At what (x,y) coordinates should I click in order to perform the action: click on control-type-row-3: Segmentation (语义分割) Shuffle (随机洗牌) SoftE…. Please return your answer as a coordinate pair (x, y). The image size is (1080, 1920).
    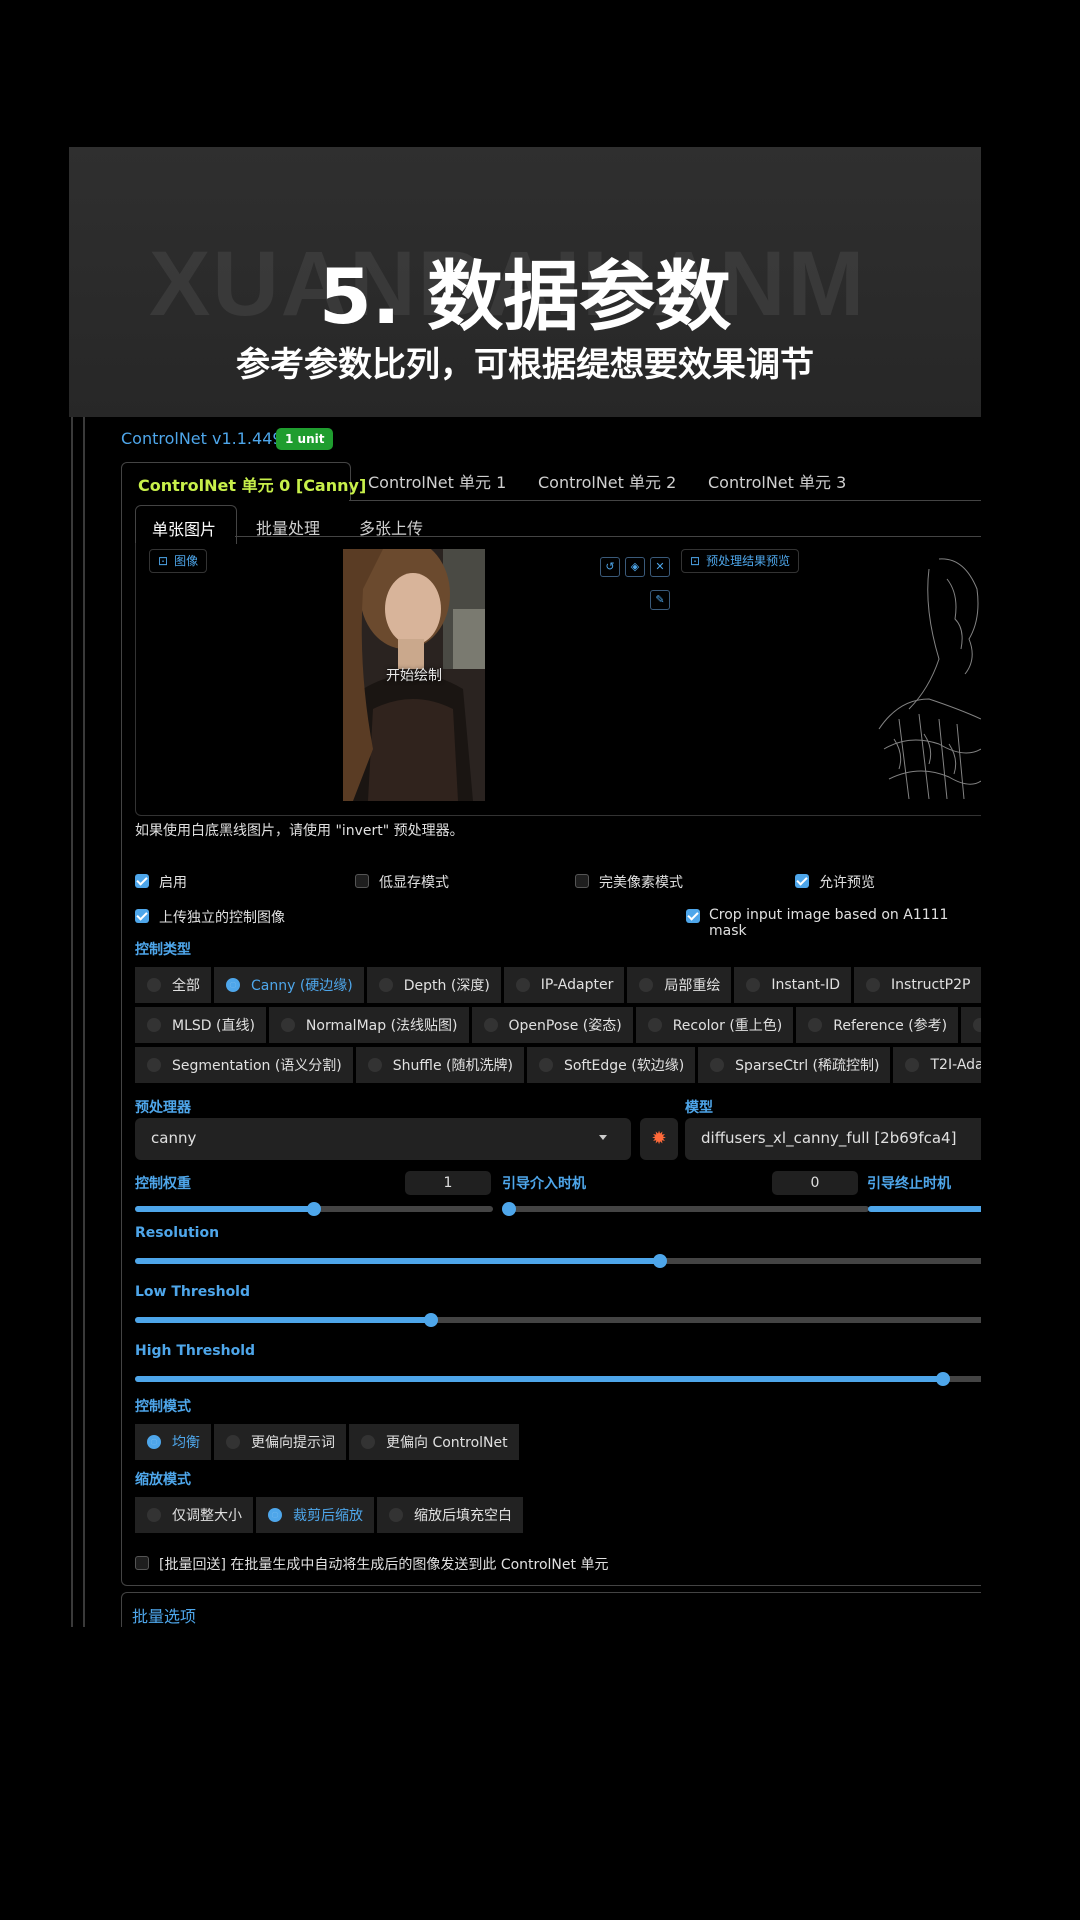
    Looking at the image, I should click on (558, 1065).